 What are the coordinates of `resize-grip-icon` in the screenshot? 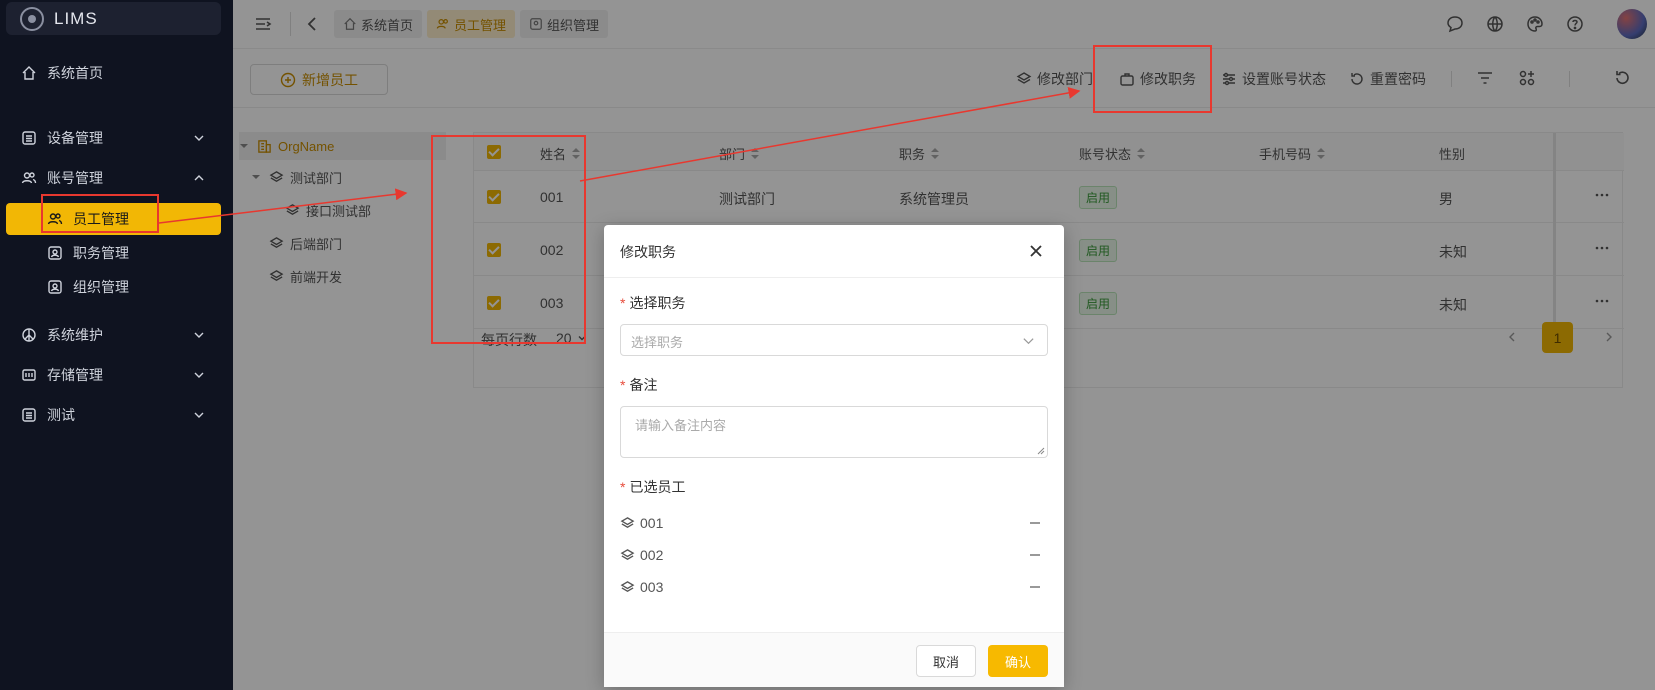 It's located at (1041, 451).